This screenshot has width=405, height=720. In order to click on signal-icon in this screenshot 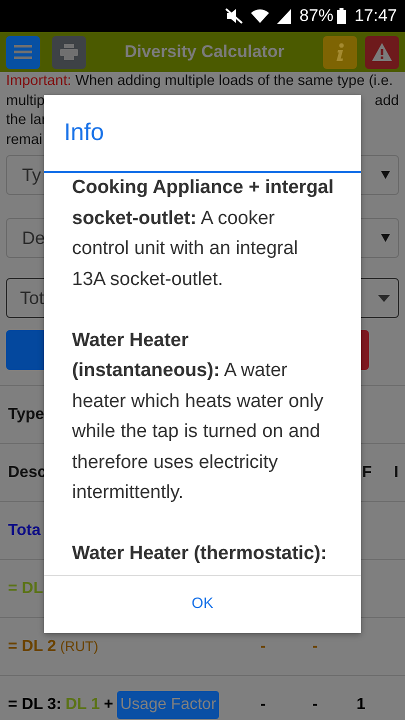, I will do `click(284, 16)`.